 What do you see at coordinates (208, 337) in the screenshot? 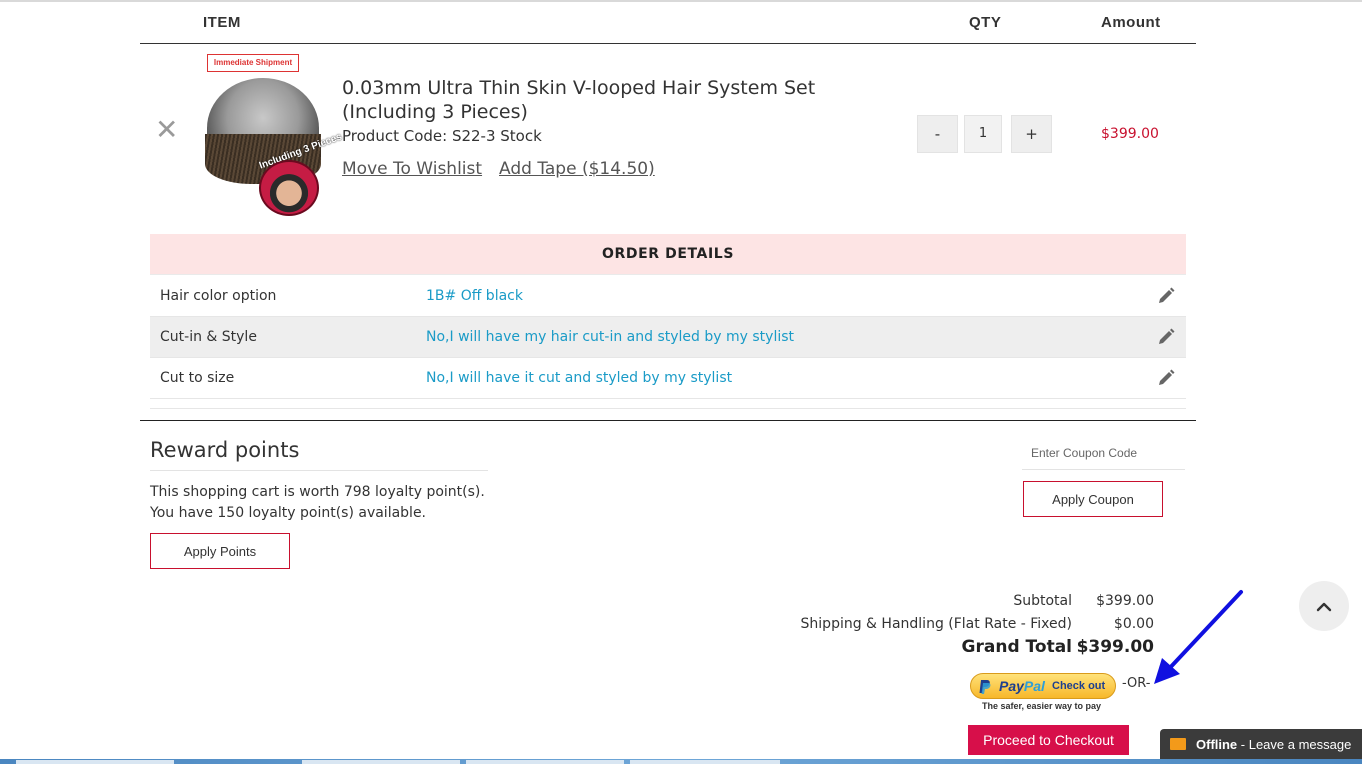
I see `order-detail-label: Cut-in & Style` at bounding box center [208, 337].